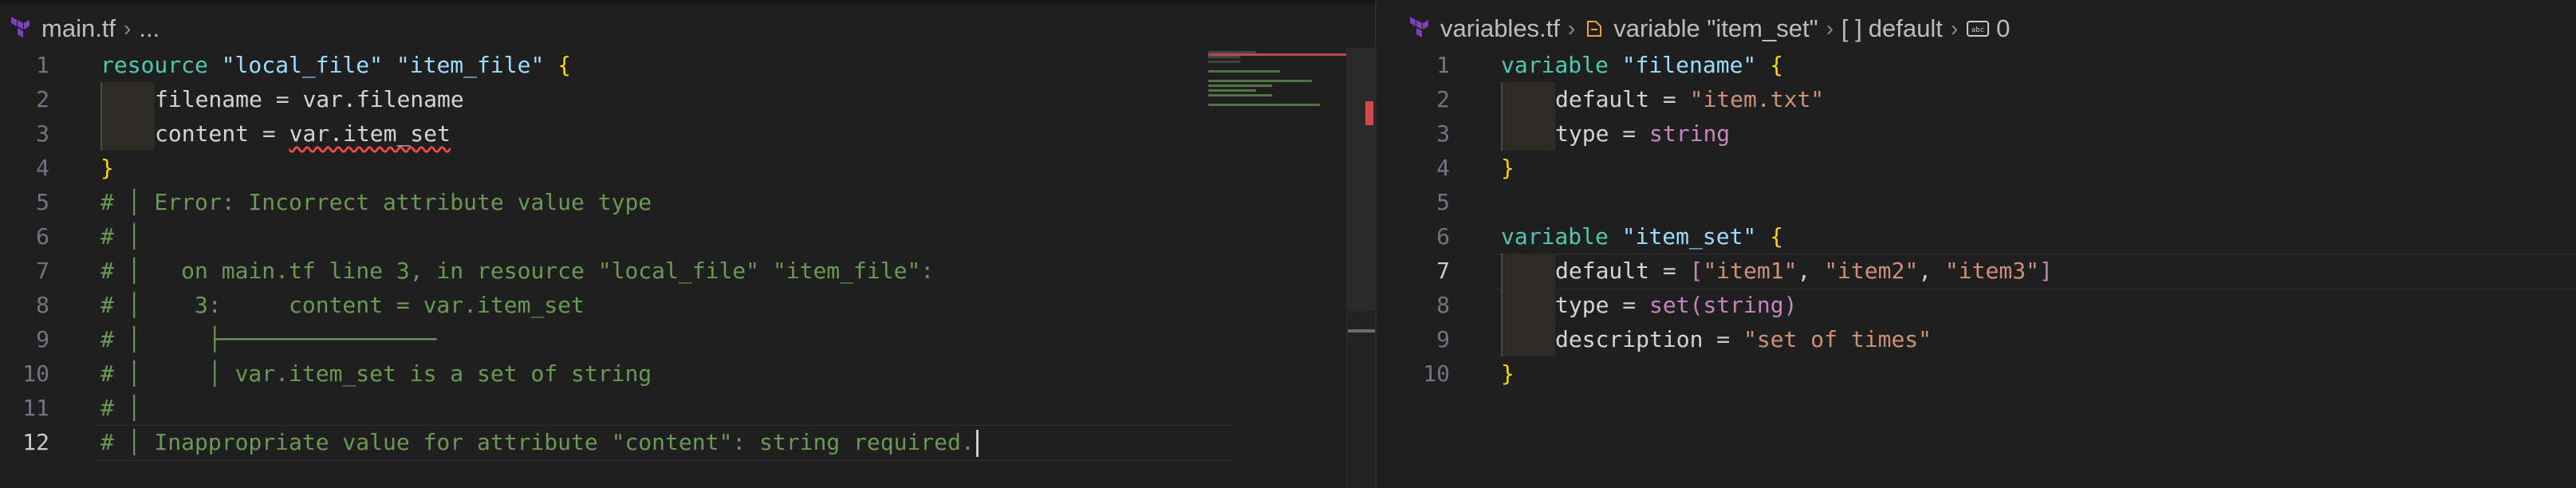 This screenshot has height=488, width=2576. Describe the element at coordinates (1689, 65) in the screenshot. I see `code-token: "filename"` at that location.